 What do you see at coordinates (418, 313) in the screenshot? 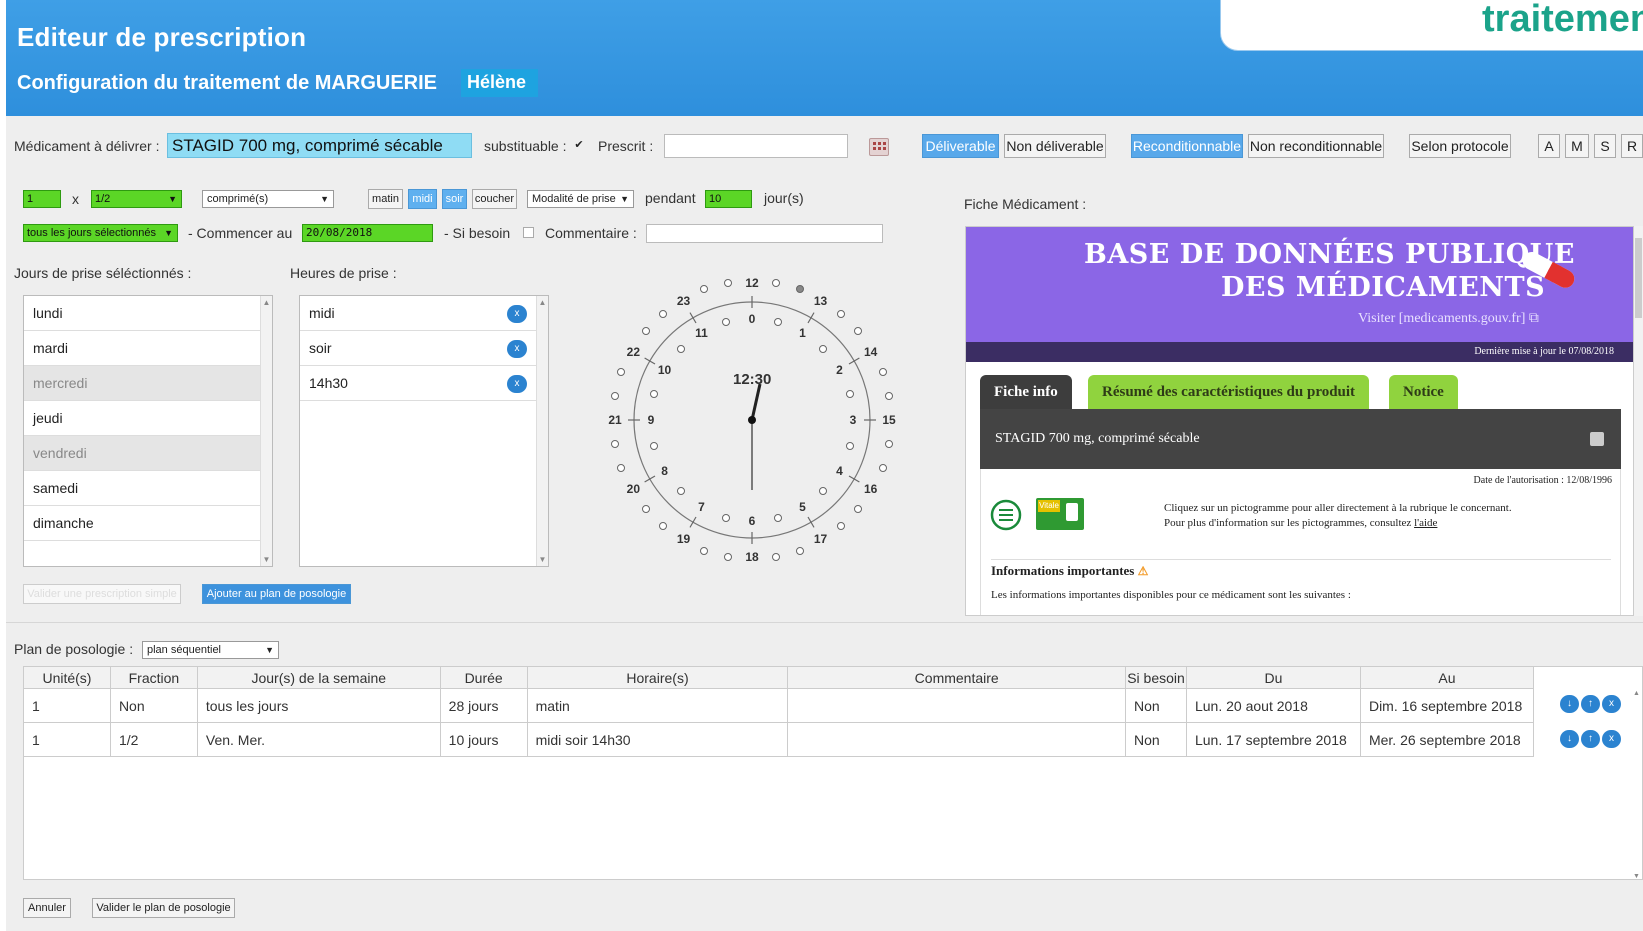
I see `hour-item-midi: midi x` at bounding box center [418, 313].